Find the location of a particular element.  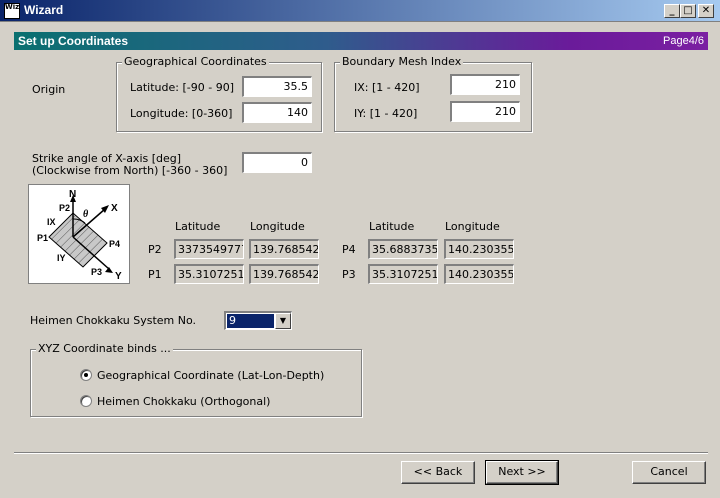

diagram-p1-label: P1 is located at coordinates (42, 238).